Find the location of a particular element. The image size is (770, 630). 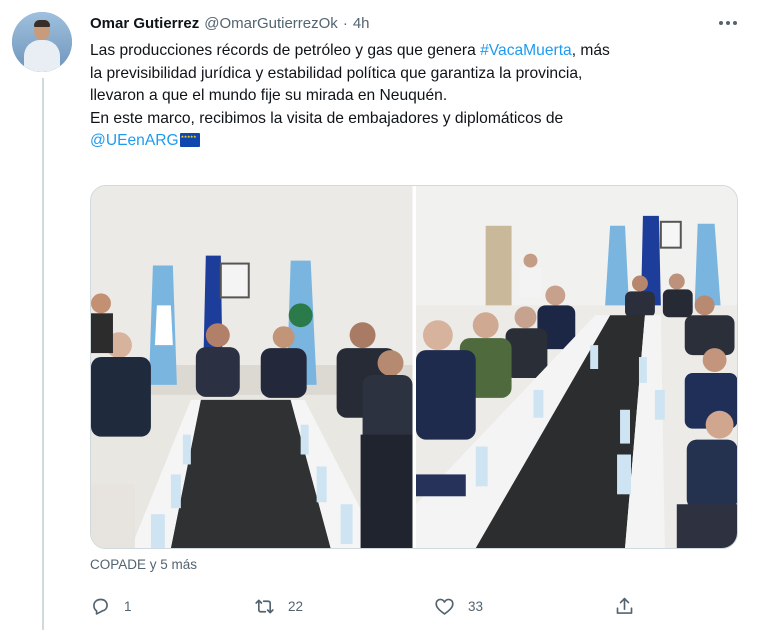

author-name: Omar Gutierrez is located at coordinates (144, 23).